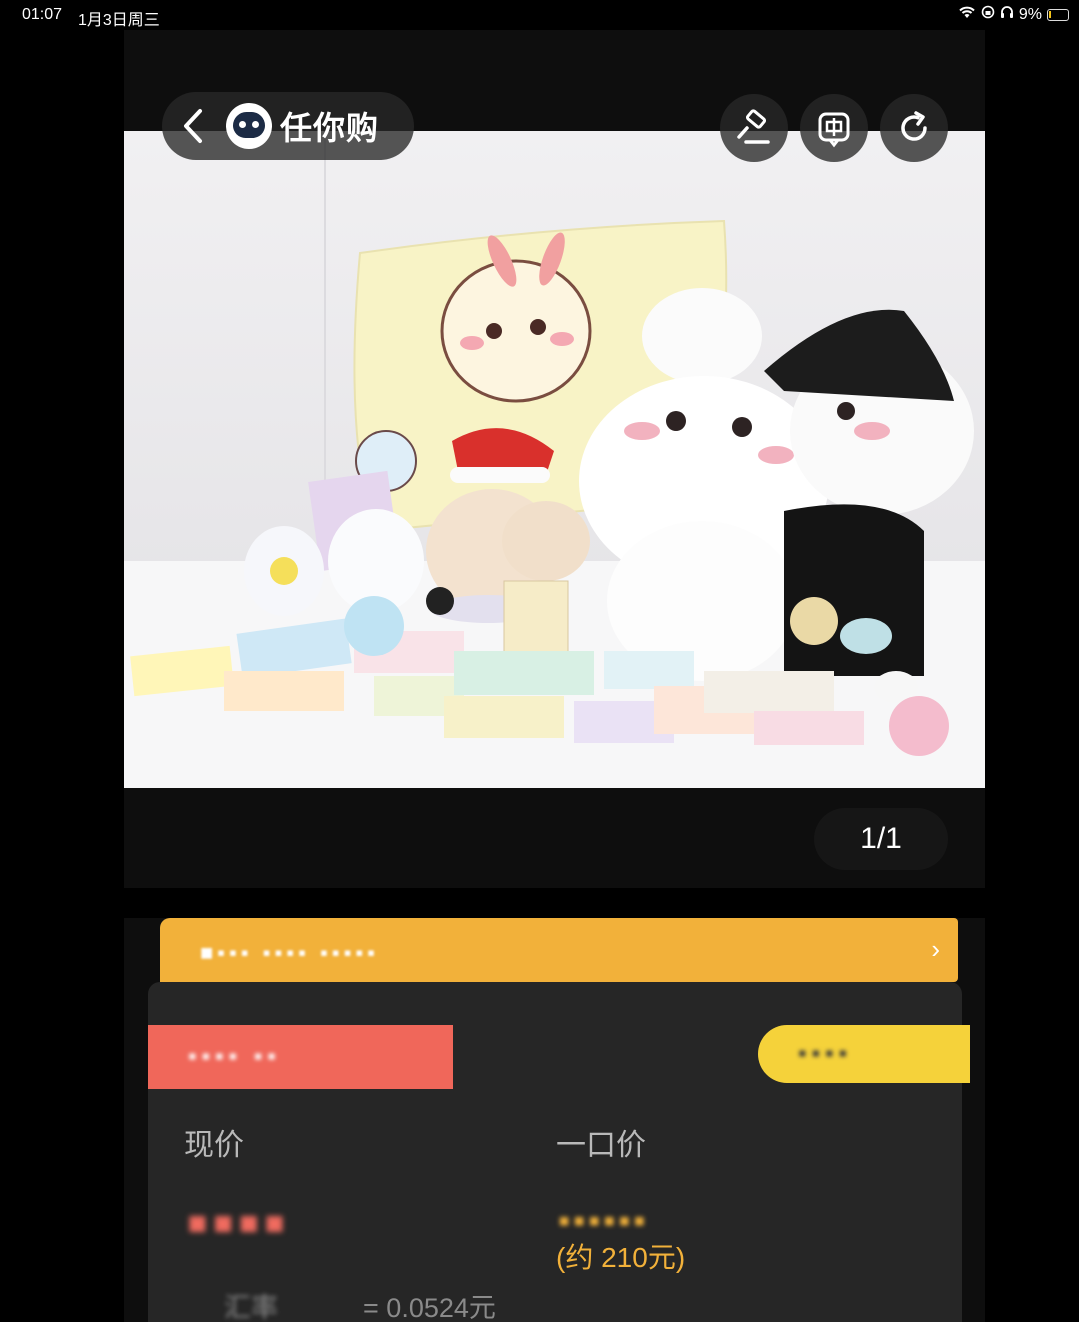 The image size is (1079, 1322). I want to click on exchange-rate-value: = 0.0524元, so click(429, 1307).